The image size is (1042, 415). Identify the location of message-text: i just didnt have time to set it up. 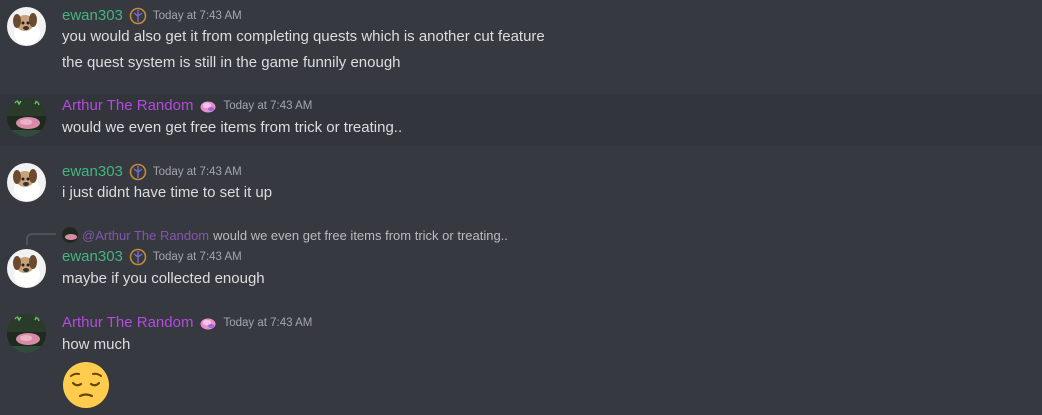
(167, 192).